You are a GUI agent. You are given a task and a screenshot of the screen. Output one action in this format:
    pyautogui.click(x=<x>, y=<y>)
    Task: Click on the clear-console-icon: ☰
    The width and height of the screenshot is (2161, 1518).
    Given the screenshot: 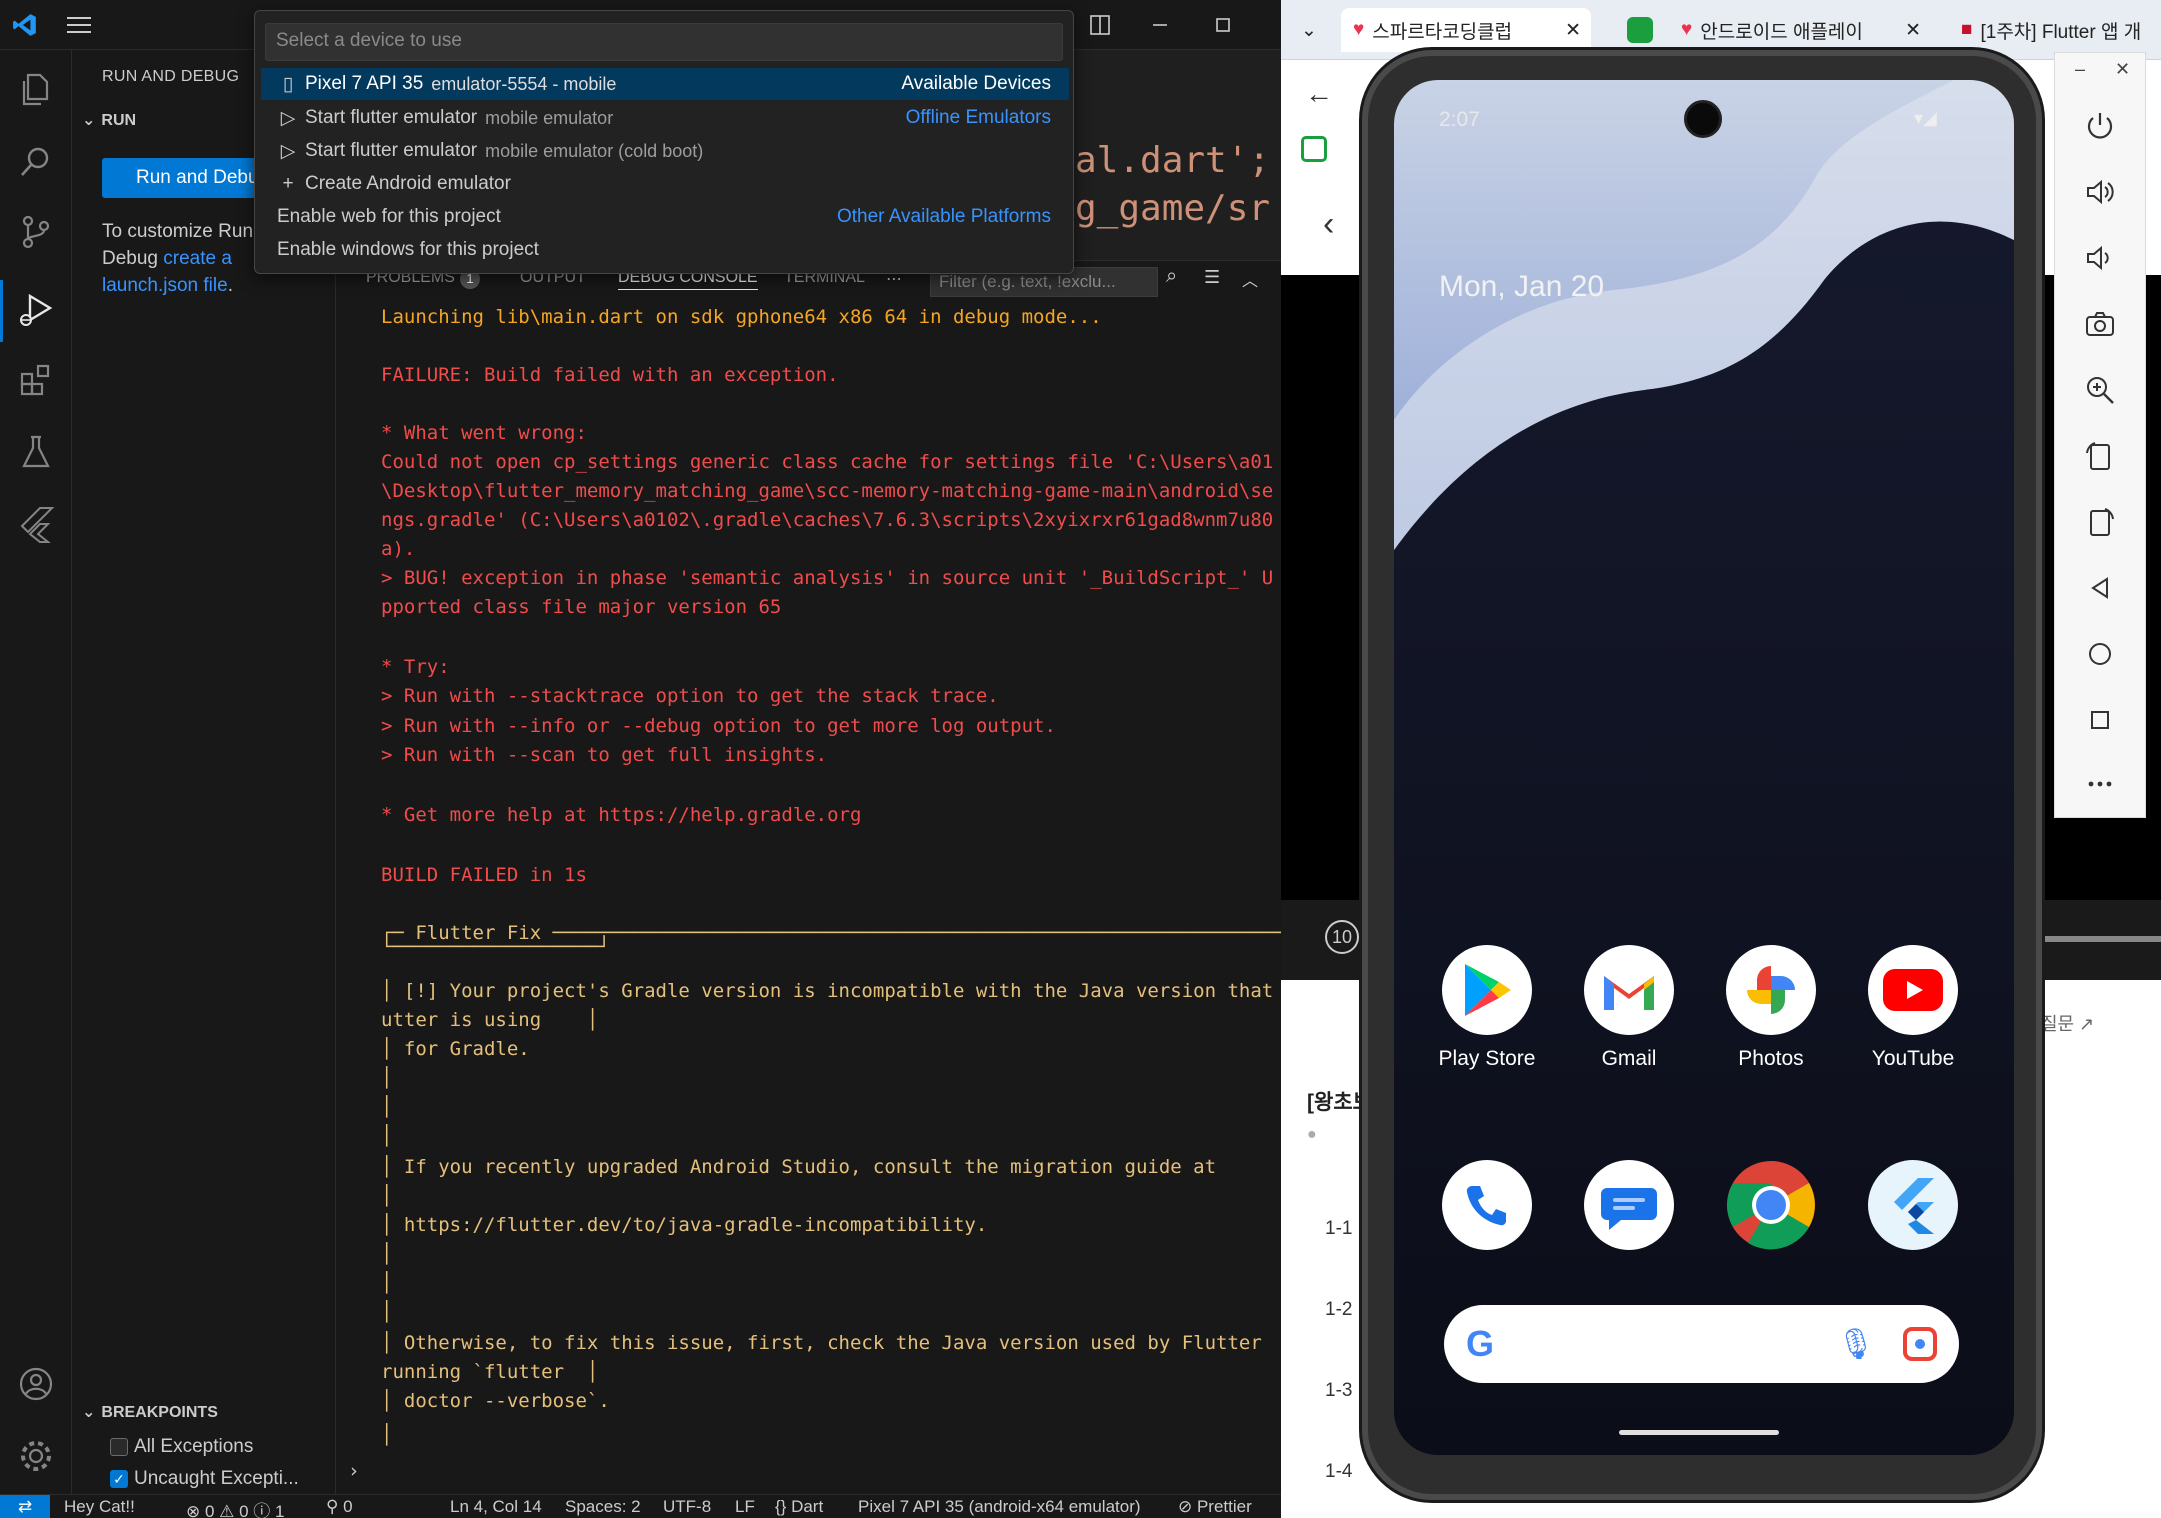 What is the action you would take?
    pyautogui.click(x=1212, y=277)
    